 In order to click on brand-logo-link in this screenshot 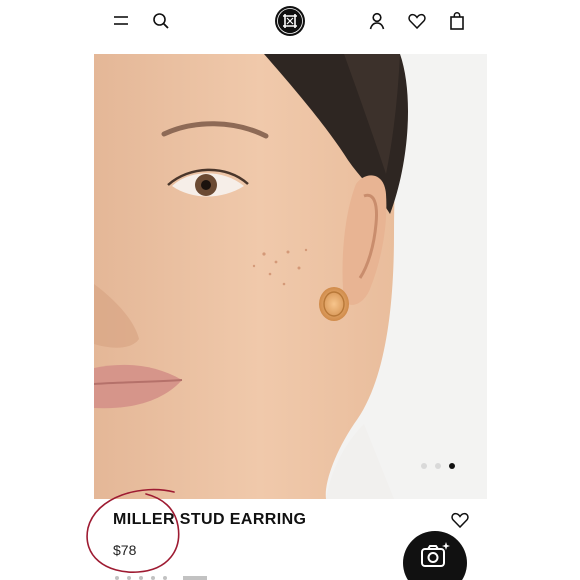, I will do `click(290, 21)`.